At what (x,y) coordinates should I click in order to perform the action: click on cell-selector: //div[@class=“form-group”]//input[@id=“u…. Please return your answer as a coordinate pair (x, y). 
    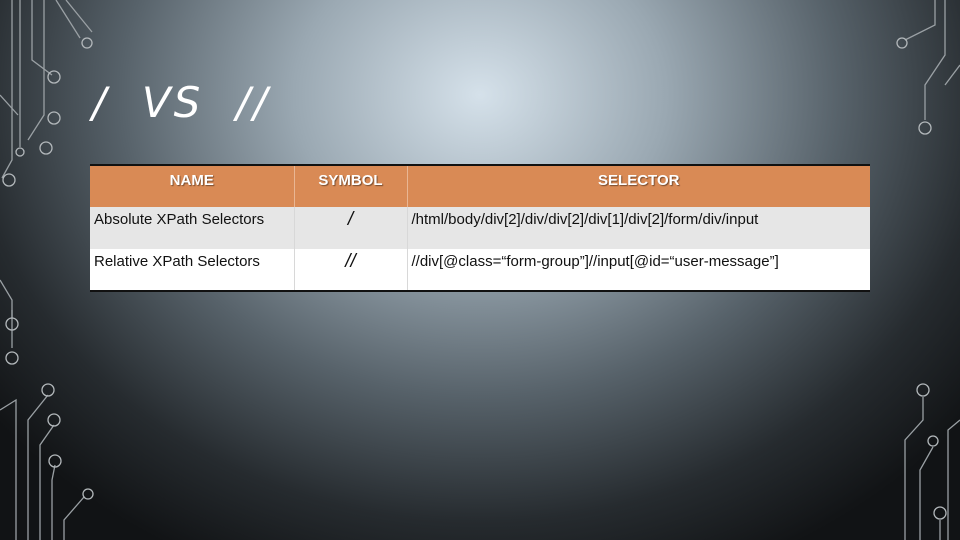
    Looking at the image, I should click on (638, 270).